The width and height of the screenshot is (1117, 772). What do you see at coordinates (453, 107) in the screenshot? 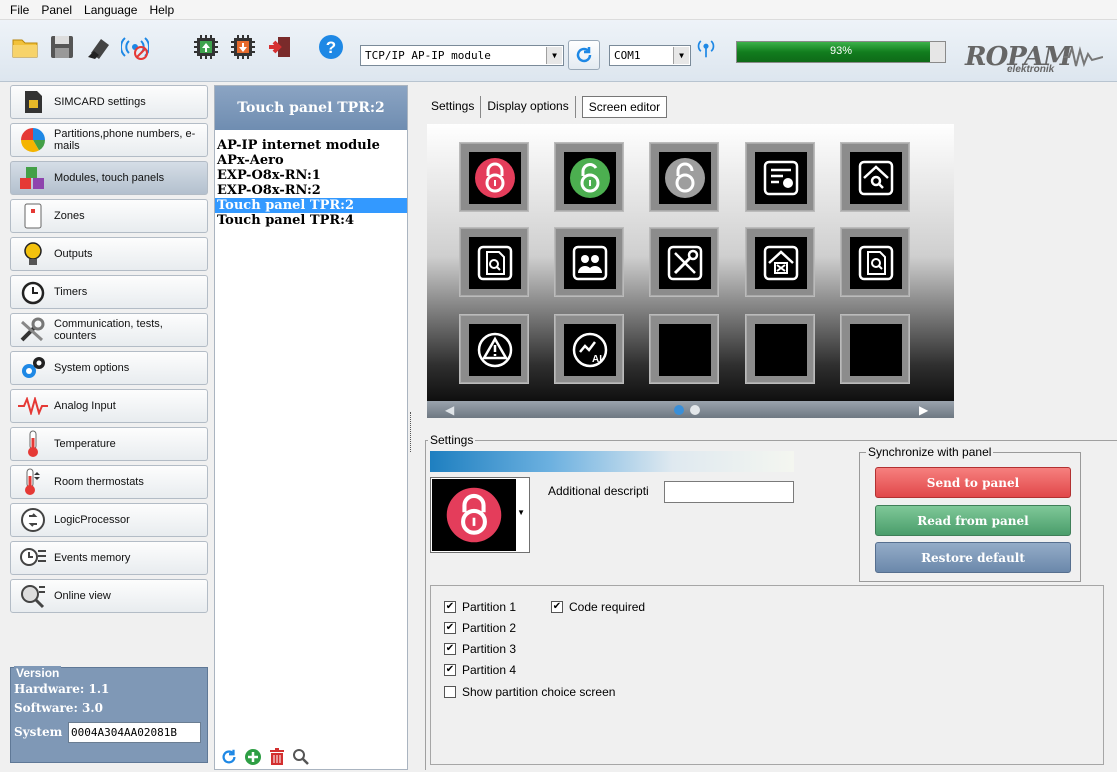
I see `tab-settings: Settings` at bounding box center [453, 107].